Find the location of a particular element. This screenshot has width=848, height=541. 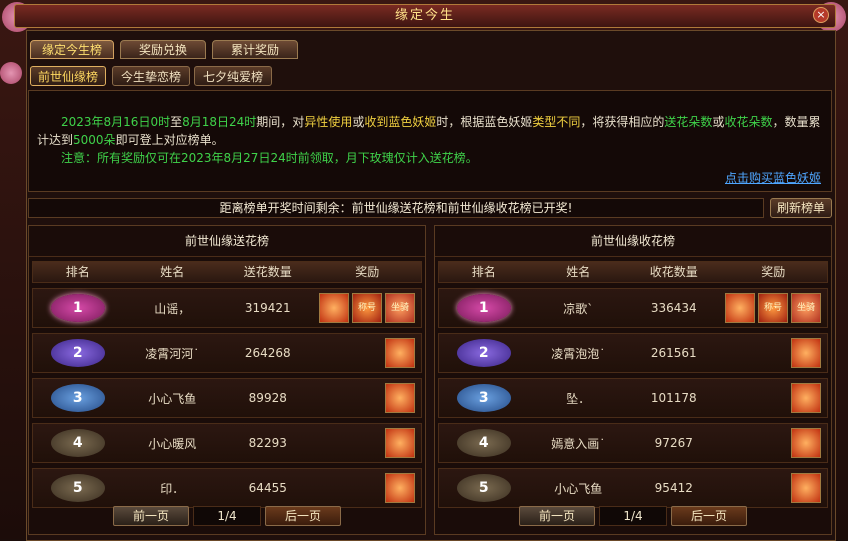

notice-text: 时，根据蓝色妖姬 is located at coordinates (484, 122).